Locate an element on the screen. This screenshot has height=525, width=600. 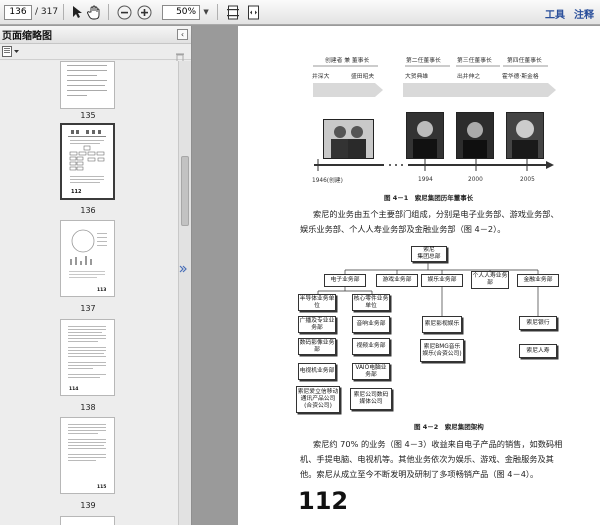
select-arrow-icon is located at coordinates (77, 12).